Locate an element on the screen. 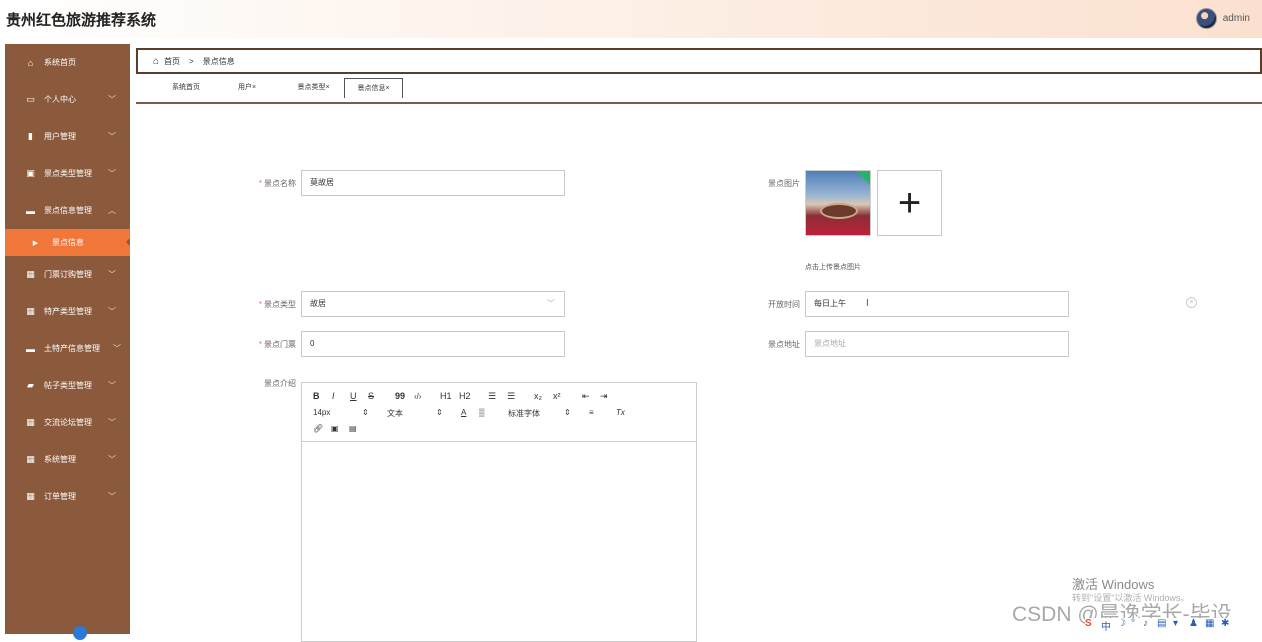  tab-spot-types: 景点类型× is located at coordinates (313, 88).